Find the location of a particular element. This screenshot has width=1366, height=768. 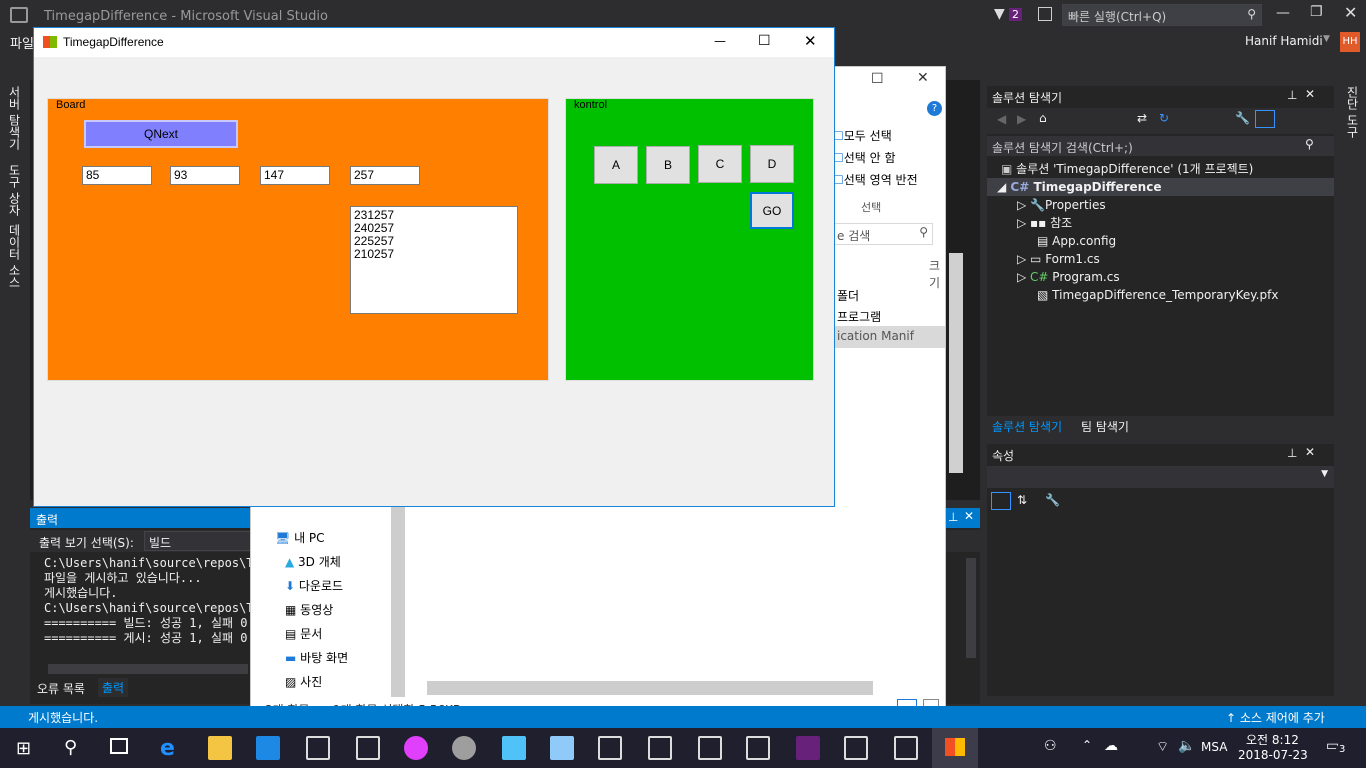

tree-item-program: ▷ C# Program.cs is located at coordinates (1068, 277).